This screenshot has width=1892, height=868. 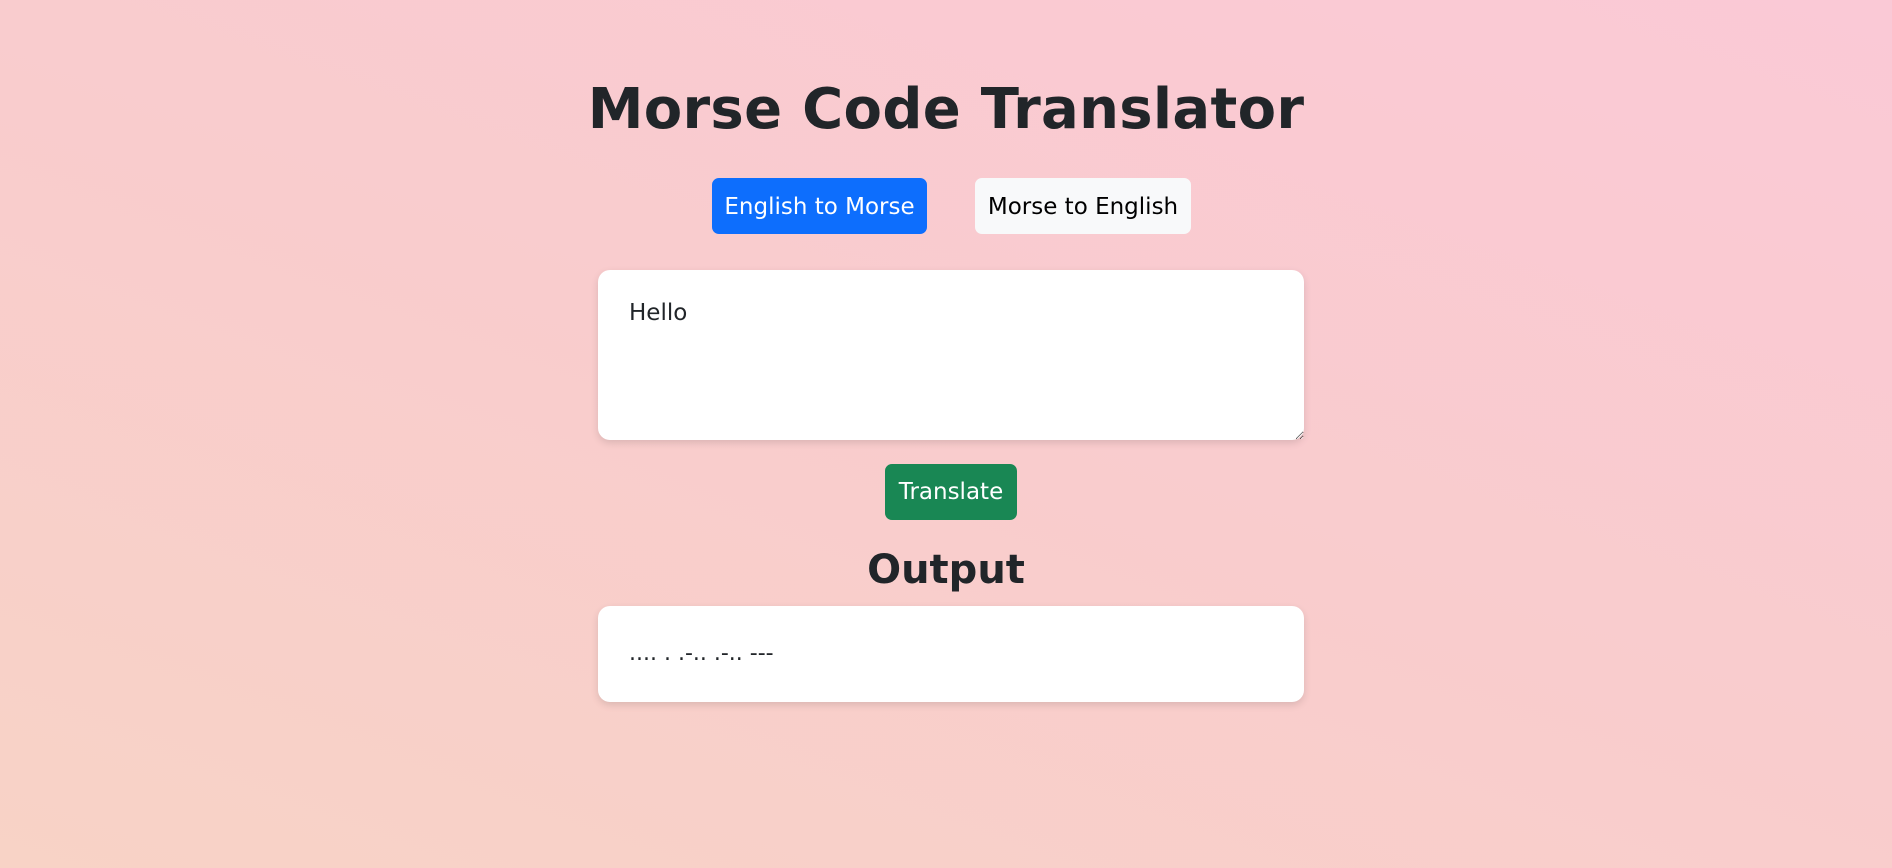 What do you see at coordinates (1083, 206) in the screenshot?
I see `morse-to-english-button: Morse to English` at bounding box center [1083, 206].